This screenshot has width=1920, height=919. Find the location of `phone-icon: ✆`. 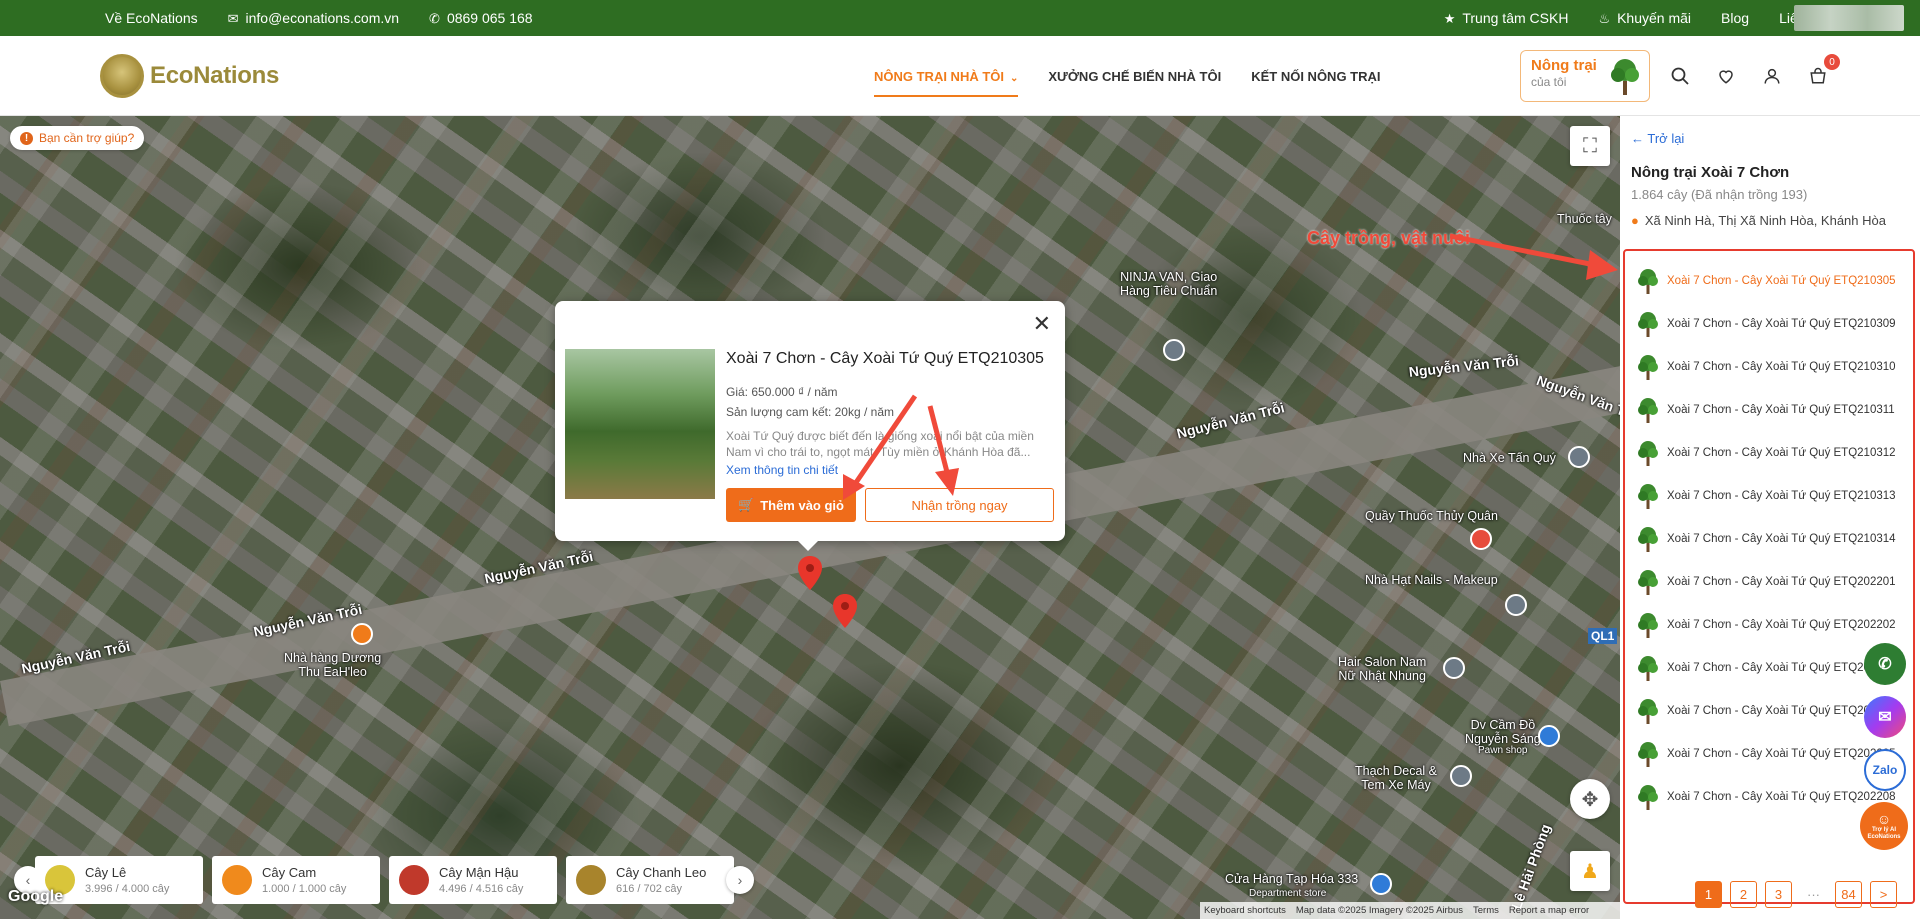

phone-icon: ✆ is located at coordinates (434, 18).